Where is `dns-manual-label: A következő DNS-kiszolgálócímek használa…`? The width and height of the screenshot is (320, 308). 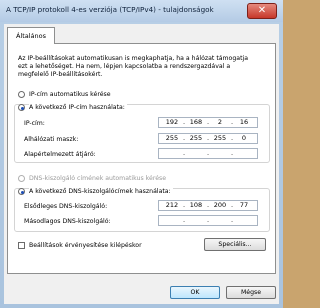 dns-manual-label: A következő DNS-kiszolgálócímek használa… is located at coordinates (101, 191).